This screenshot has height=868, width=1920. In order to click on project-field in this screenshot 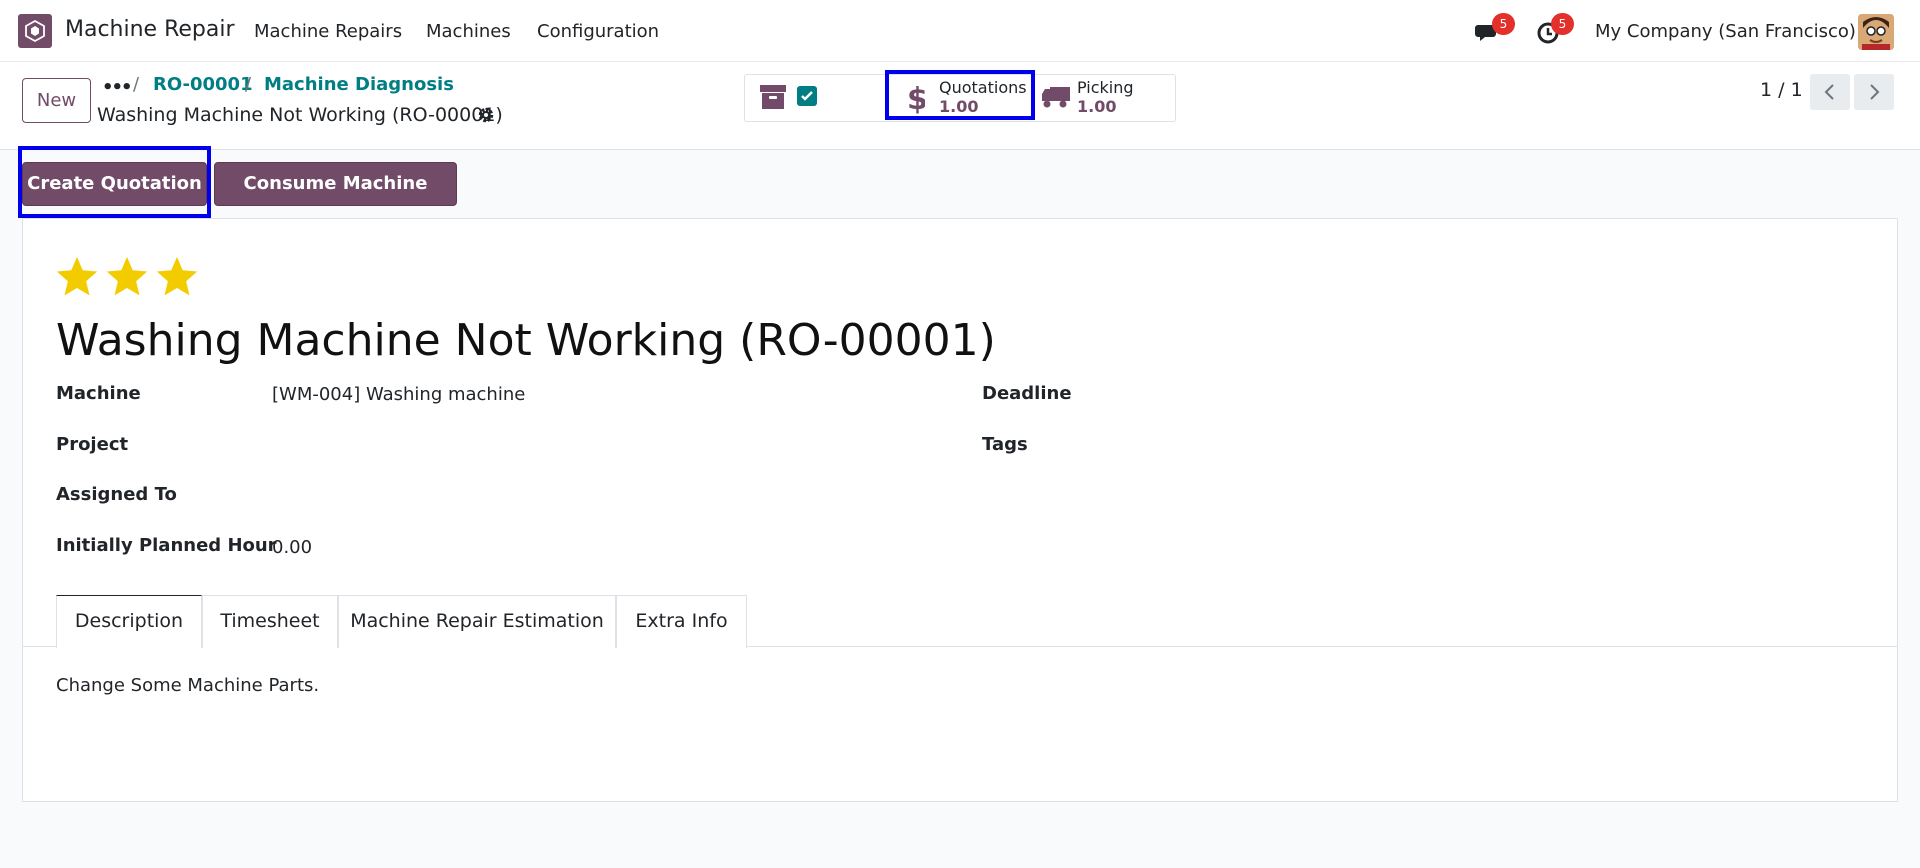, I will do `click(612, 446)`.